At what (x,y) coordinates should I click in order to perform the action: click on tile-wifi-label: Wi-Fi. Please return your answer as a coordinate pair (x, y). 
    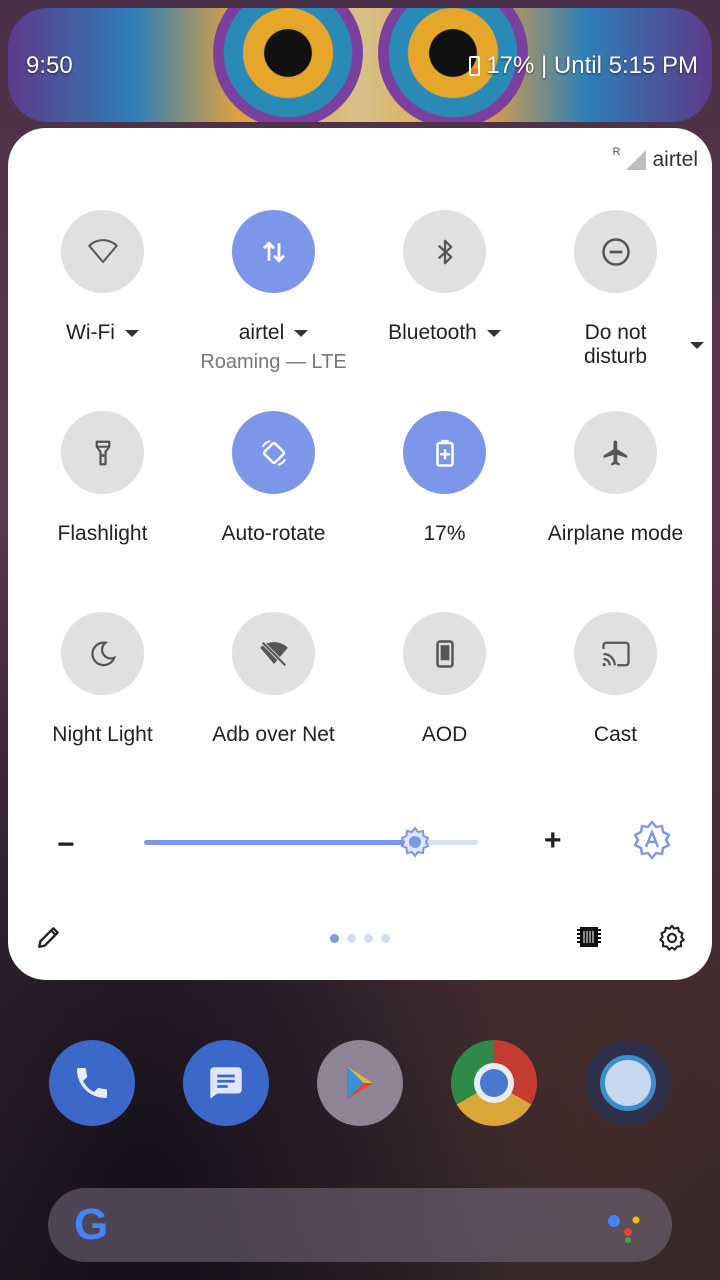
    Looking at the image, I should click on (90, 332).